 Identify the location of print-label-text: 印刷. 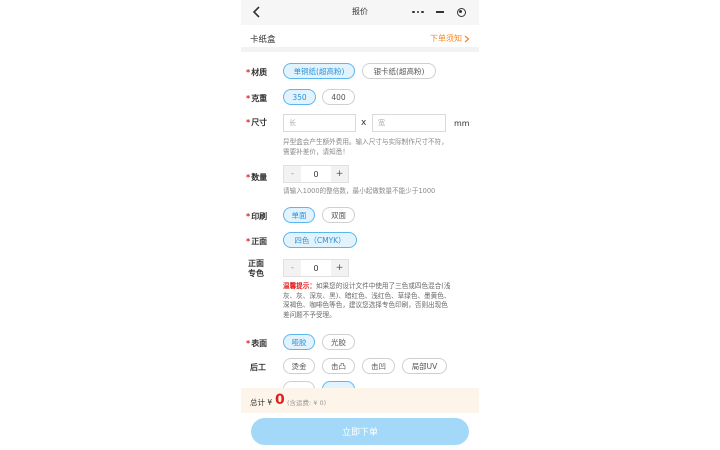
(259, 216).